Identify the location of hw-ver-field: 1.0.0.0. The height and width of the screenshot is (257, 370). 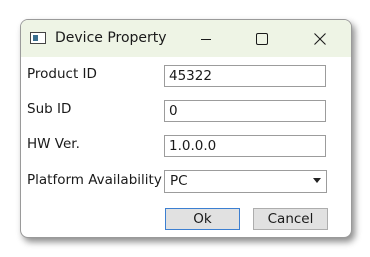
(245, 146).